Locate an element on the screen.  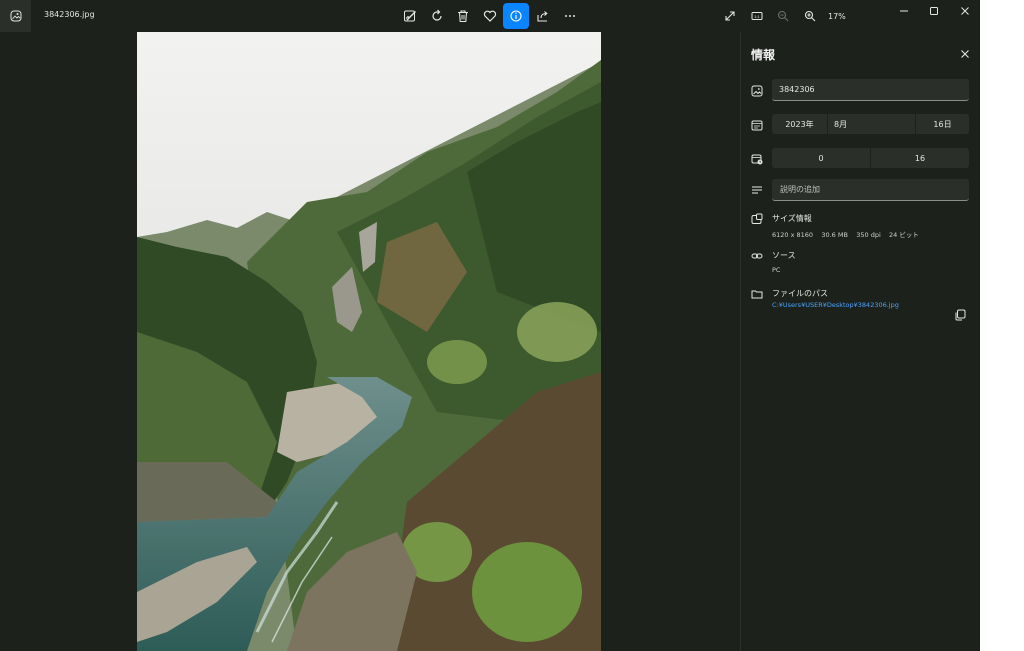
title-bar: 3842306.jpg 1:1 17% is located at coordinates (490, 16).